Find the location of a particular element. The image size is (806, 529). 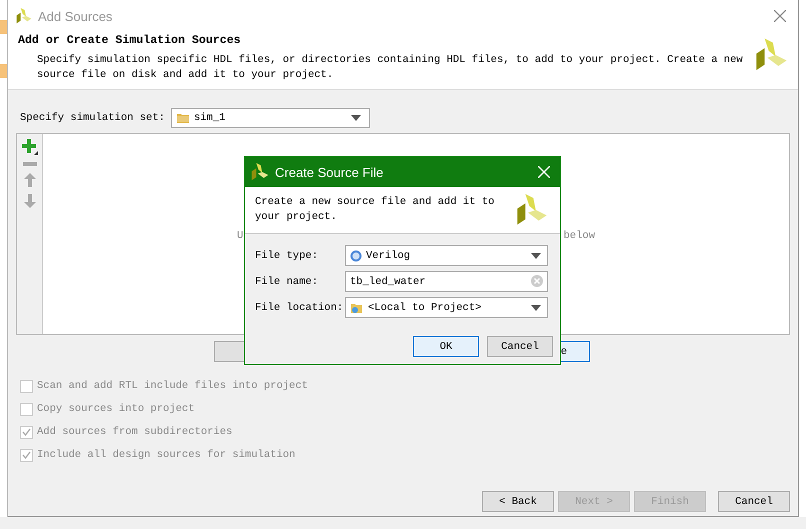

option-label: Add sources from subdirectories is located at coordinates (134, 432).